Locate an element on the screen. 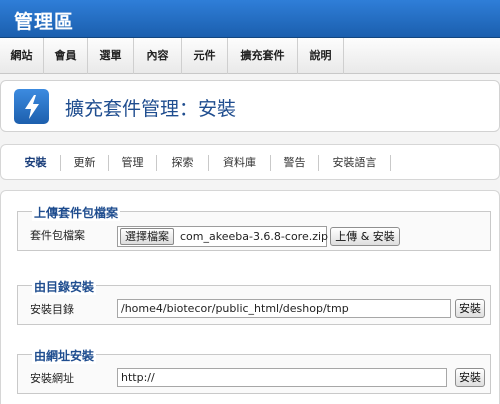  menu-item-extensions: 擴充套件 is located at coordinates (263, 56).